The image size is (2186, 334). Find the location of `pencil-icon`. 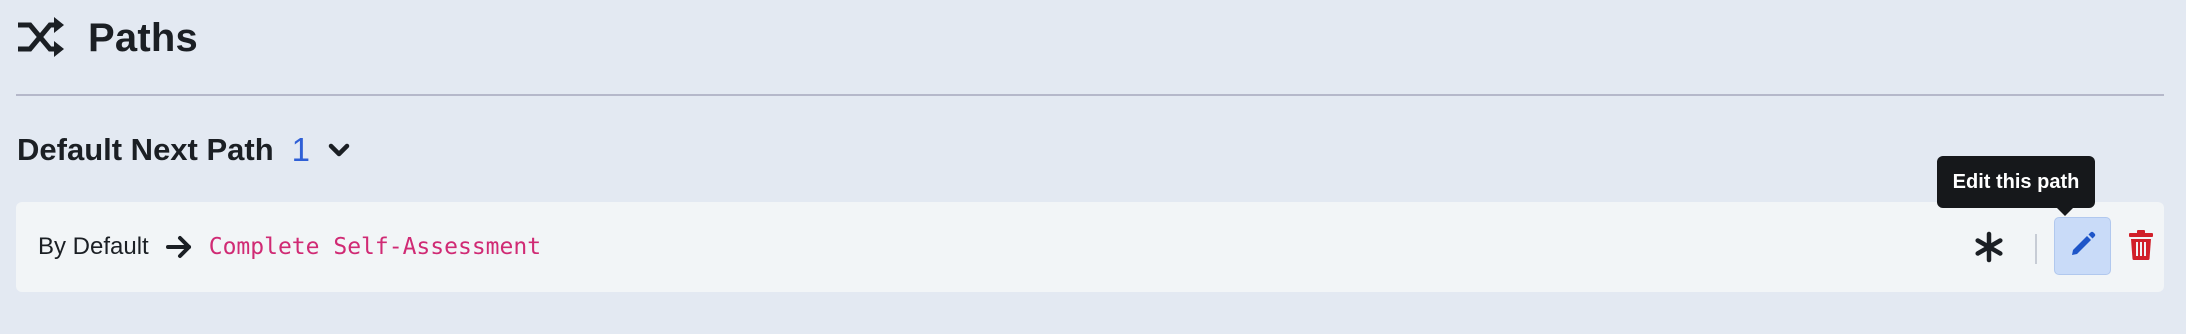

pencil-icon is located at coordinates (2083, 246).